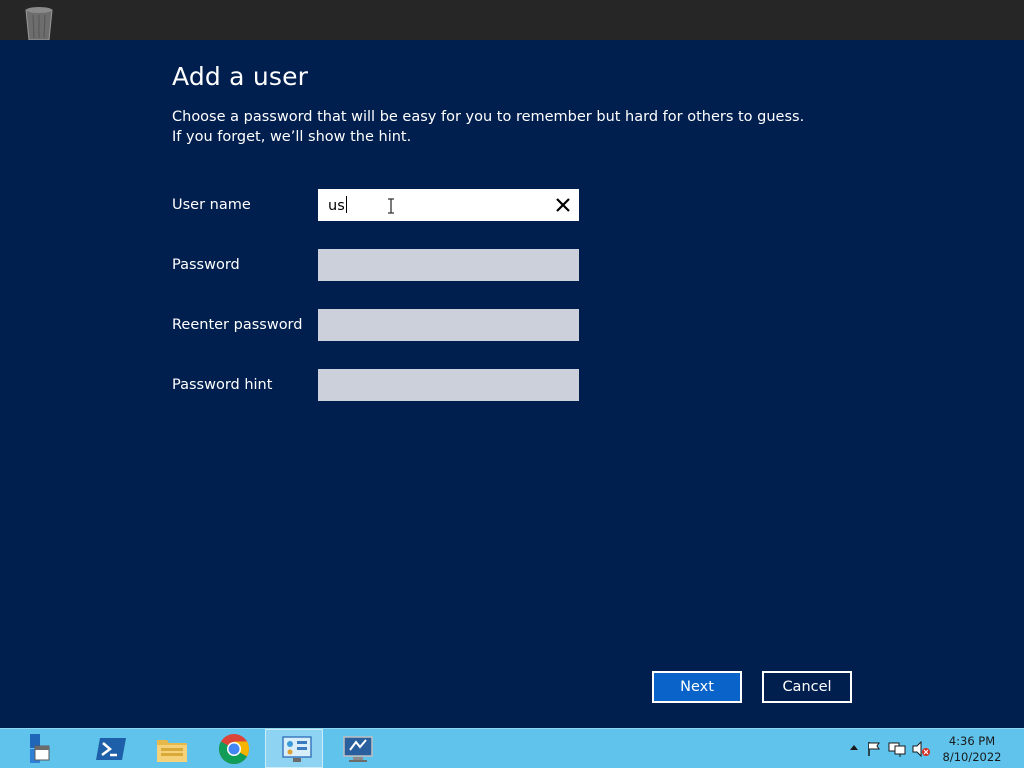  What do you see at coordinates (346, 204) in the screenshot?
I see `text-caret` at bounding box center [346, 204].